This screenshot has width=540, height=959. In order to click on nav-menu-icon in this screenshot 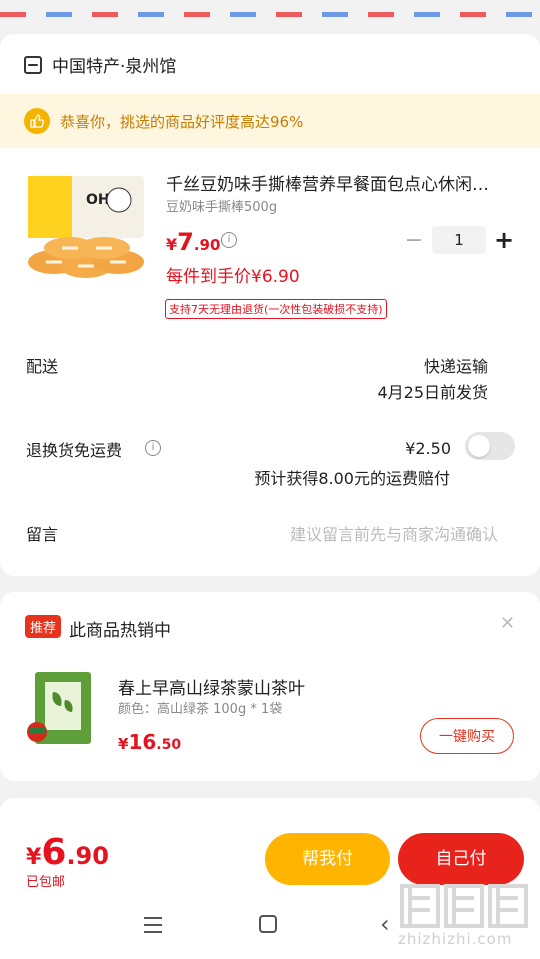, I will do `click(153, 927)`.